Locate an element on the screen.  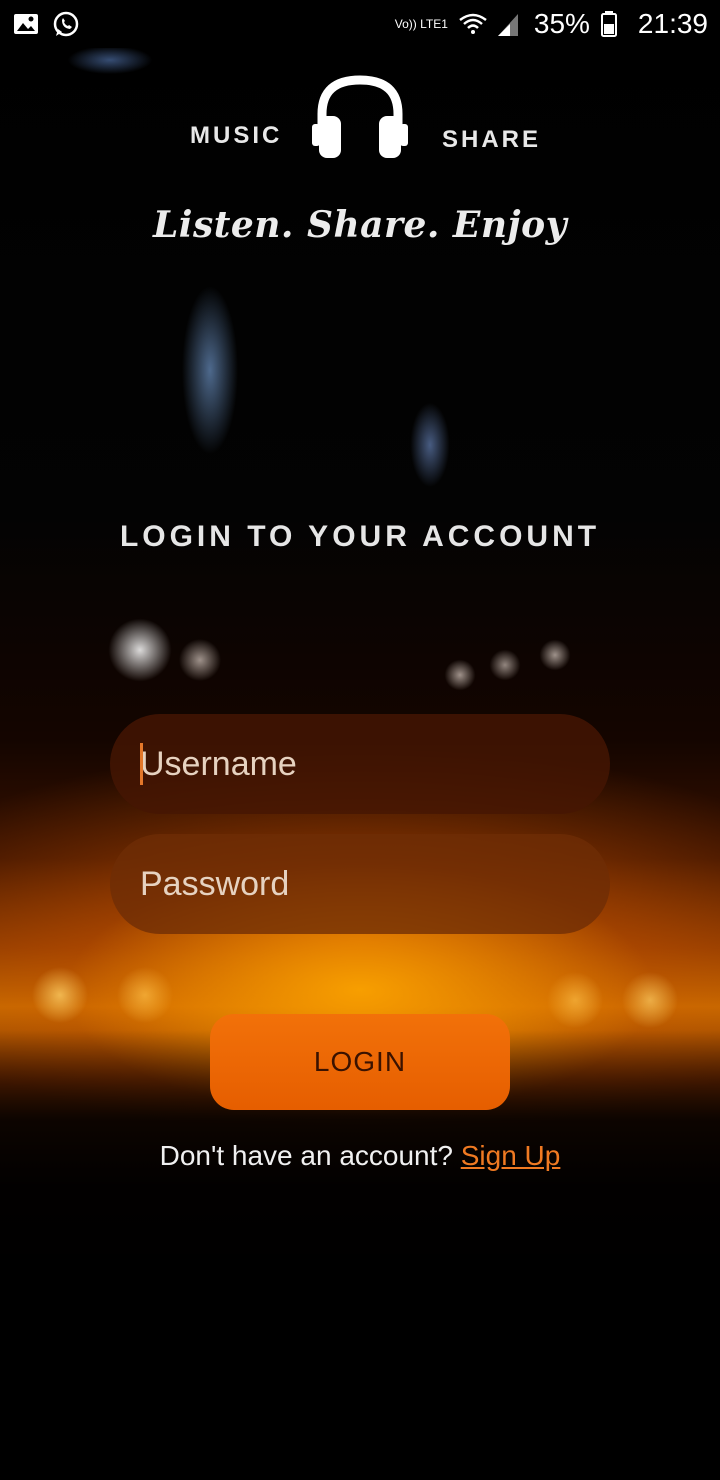
signup-prompt: Don't have an account? is located at coordinates (310, 1155).